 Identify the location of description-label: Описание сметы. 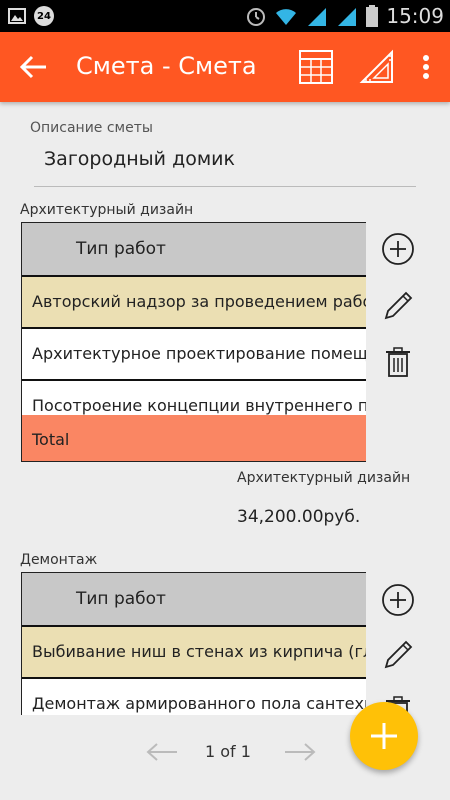
(91, 128).